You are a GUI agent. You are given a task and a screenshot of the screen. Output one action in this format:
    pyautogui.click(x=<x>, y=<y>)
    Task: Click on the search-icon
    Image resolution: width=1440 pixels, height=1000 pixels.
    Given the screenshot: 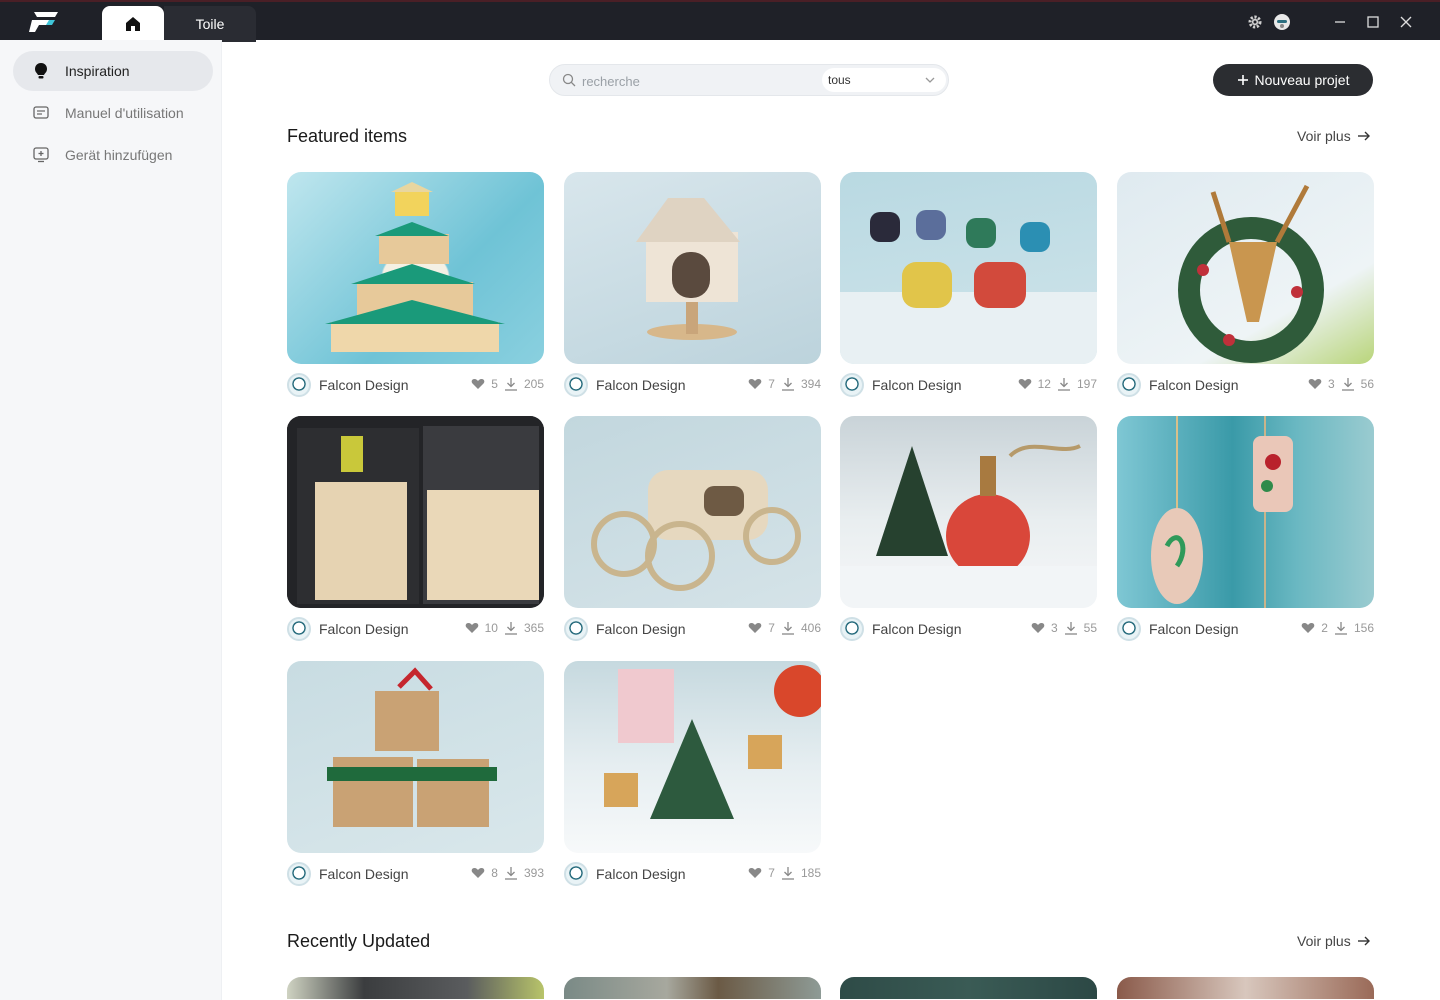 What is the action you would take?
    pyautogui.click(x=569, y=80)
    